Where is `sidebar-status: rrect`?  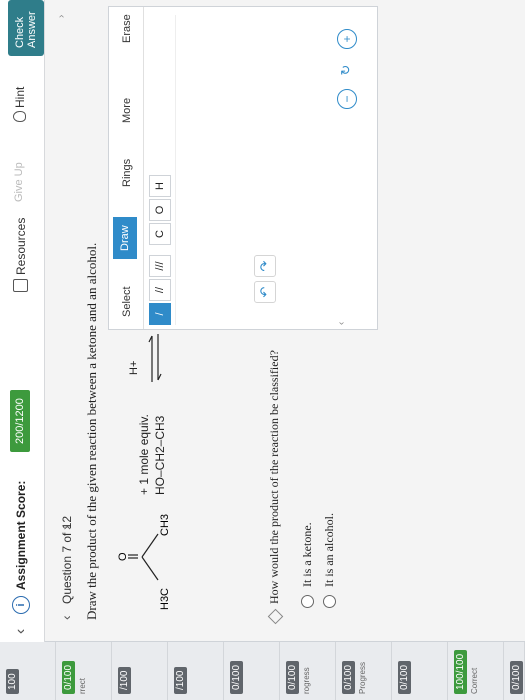
sidebar-status: rrect is located at coordinates (82, 686).